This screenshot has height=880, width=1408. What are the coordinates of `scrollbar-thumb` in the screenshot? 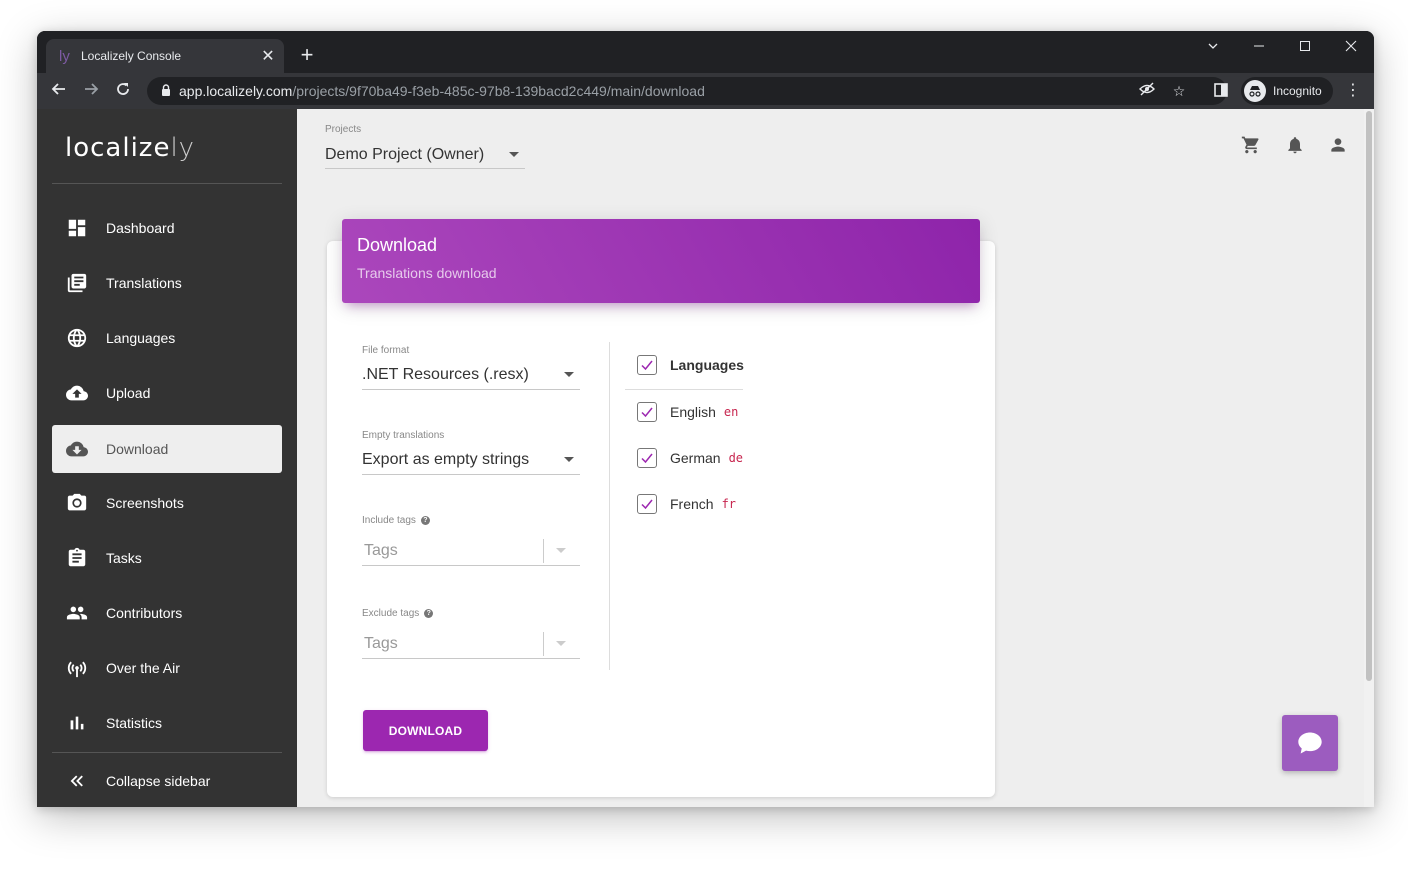 It's located at (1369, 396).